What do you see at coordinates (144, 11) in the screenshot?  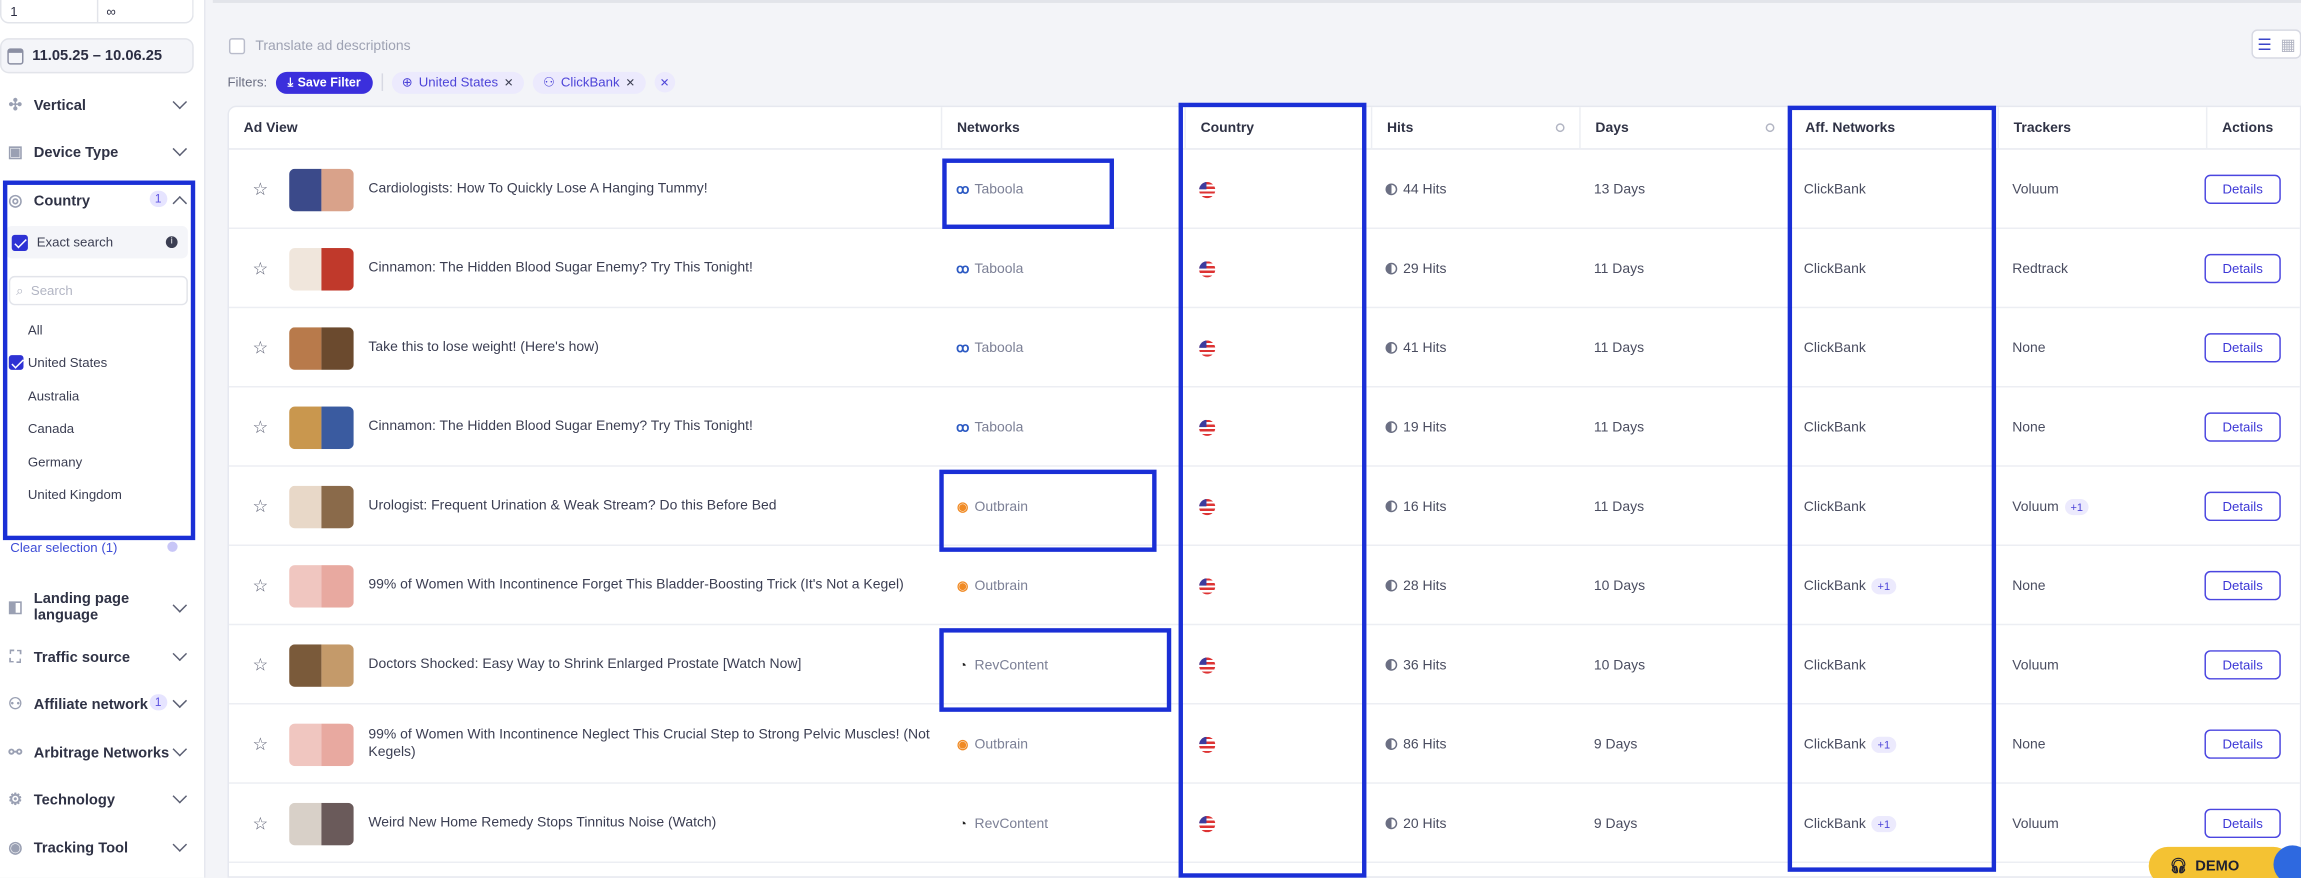 I see `range-max-input: ∞` at bounding box center [144, 11].